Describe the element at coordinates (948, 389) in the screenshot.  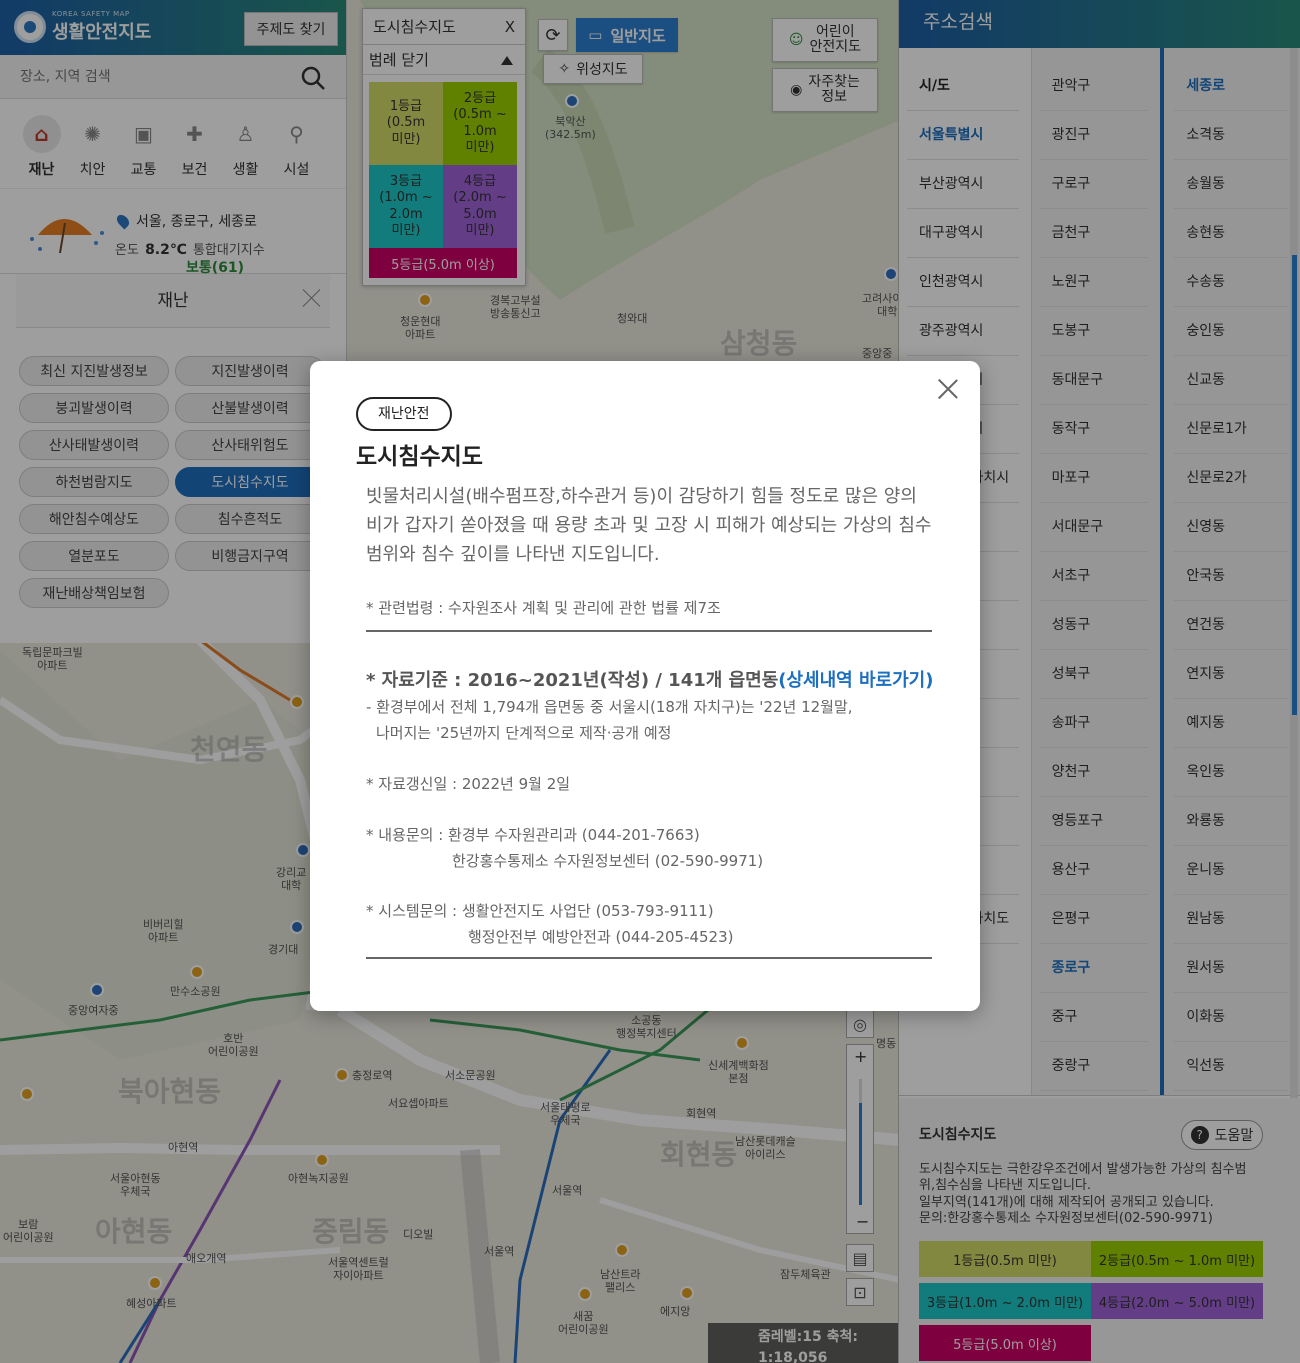
I see `modal-close-icon` at that location.